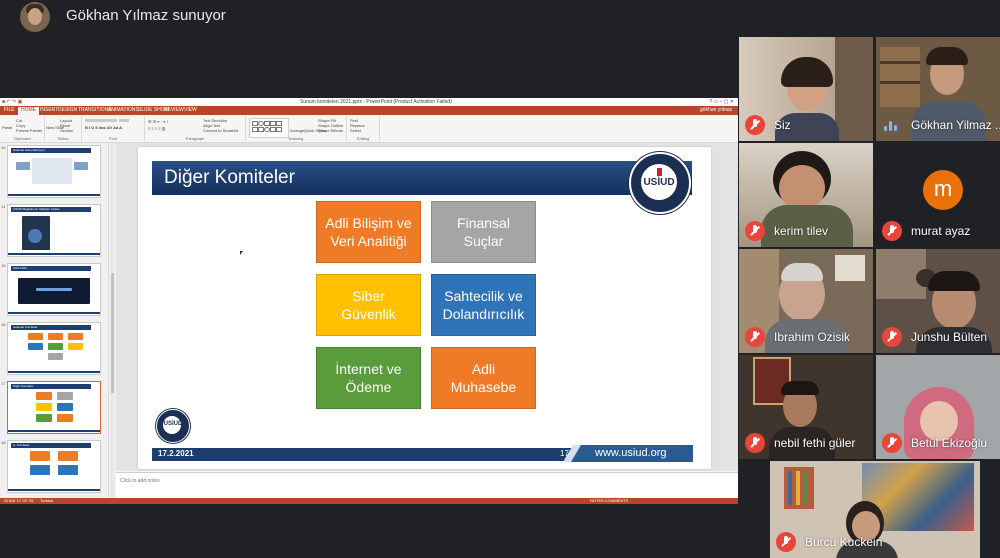  What do you see at coordinates (806, 195) in the screenshot?
I see `participant-tile-kerim: kerim tilev` at bounding box center [806, 195].